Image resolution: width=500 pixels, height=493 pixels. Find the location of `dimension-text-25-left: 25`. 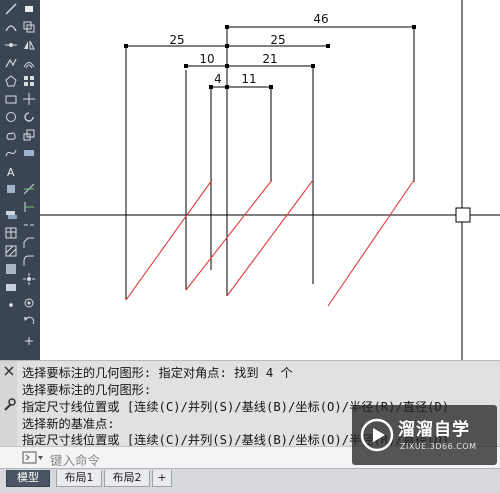

dimension-text-25-left: 25 is located at coordinates (176, 40).